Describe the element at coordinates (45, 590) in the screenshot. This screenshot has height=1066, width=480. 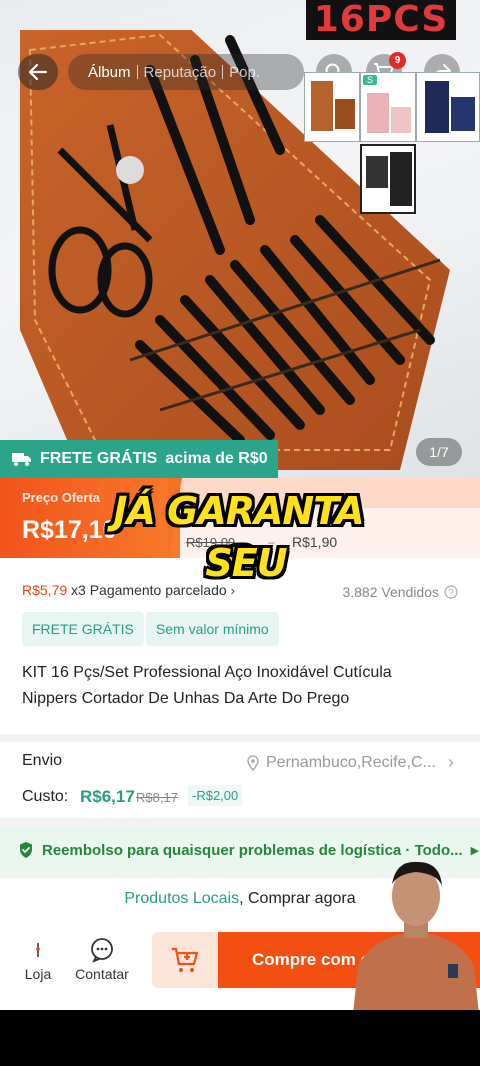
I see `installment-amount: R$5,79` at that location.